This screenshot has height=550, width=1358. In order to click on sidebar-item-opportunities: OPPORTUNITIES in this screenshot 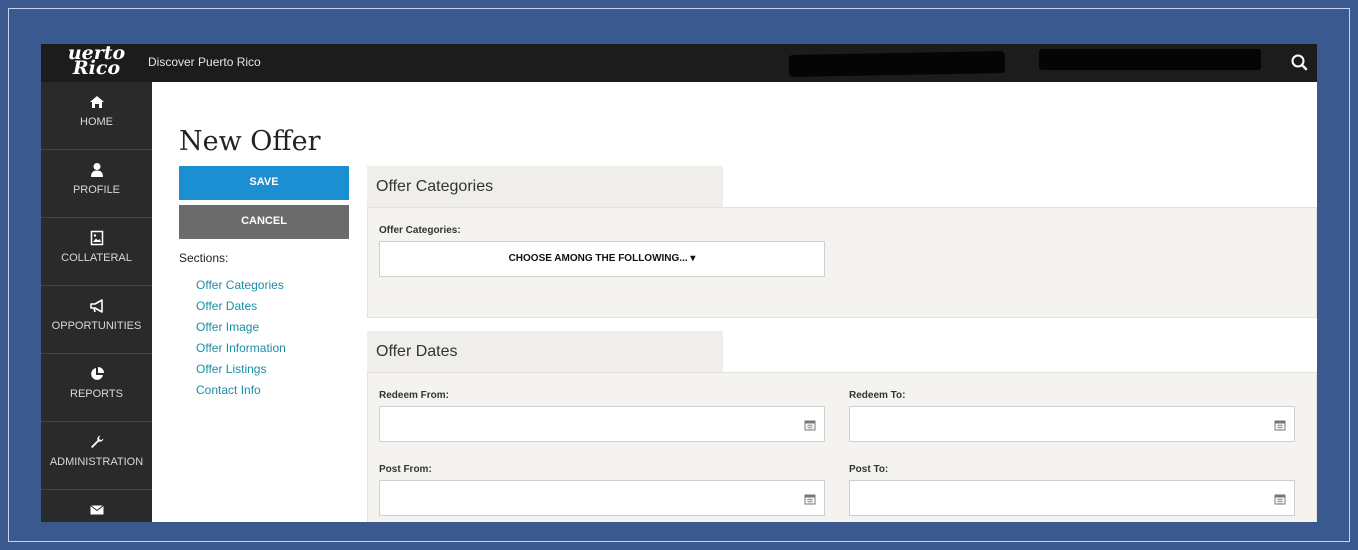, I will do `click(96, 320)`.